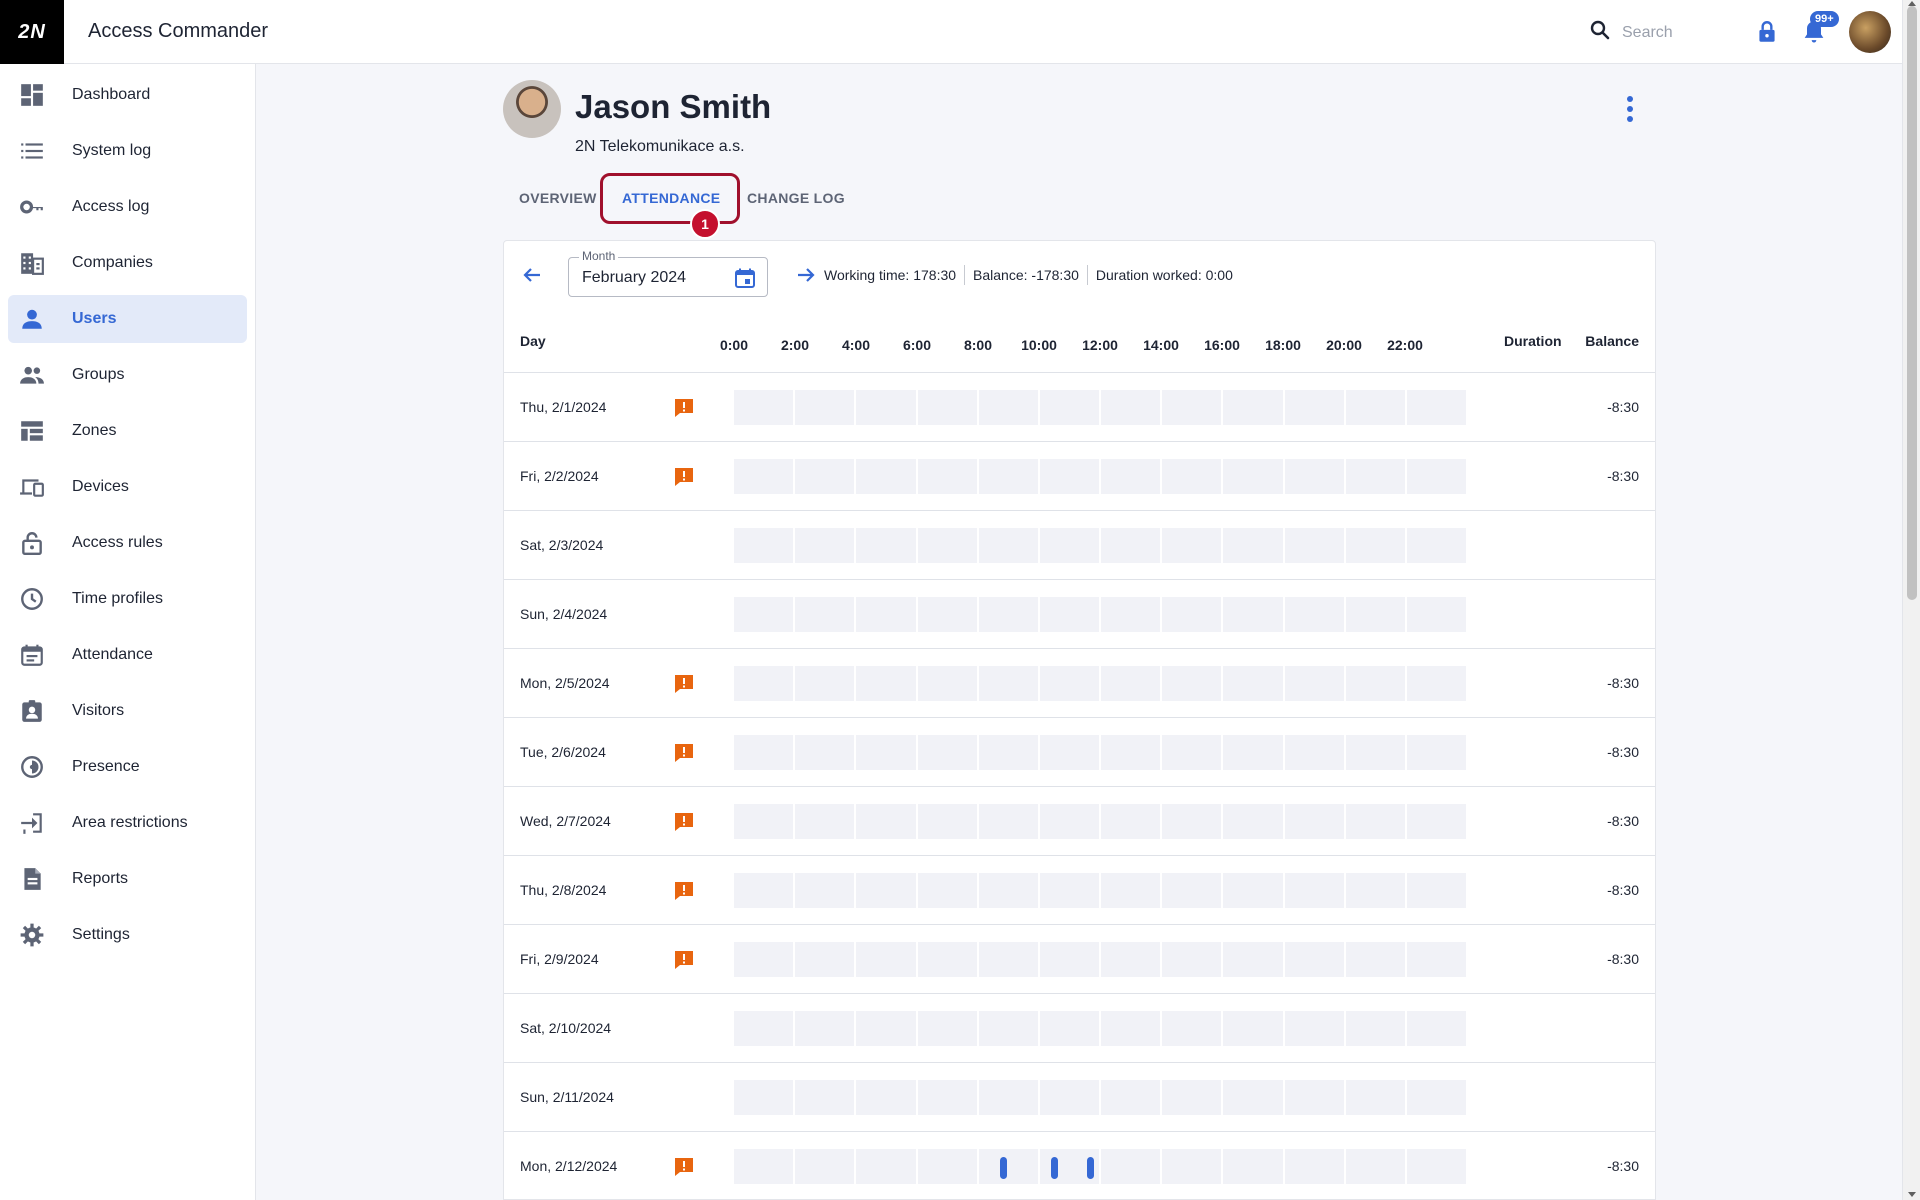 Image resolution: width=1920 pixels, height=1200 pixels. What do you see at coordinates (127, 319) in the screenshot?
I see `sidebar-item-users: Users` at bounding box center [127, 319].